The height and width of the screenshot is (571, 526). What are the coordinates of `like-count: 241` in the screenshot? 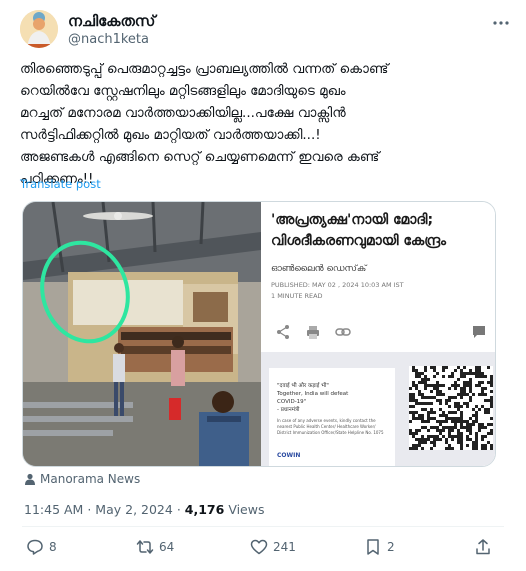 It's located at (284, 547).